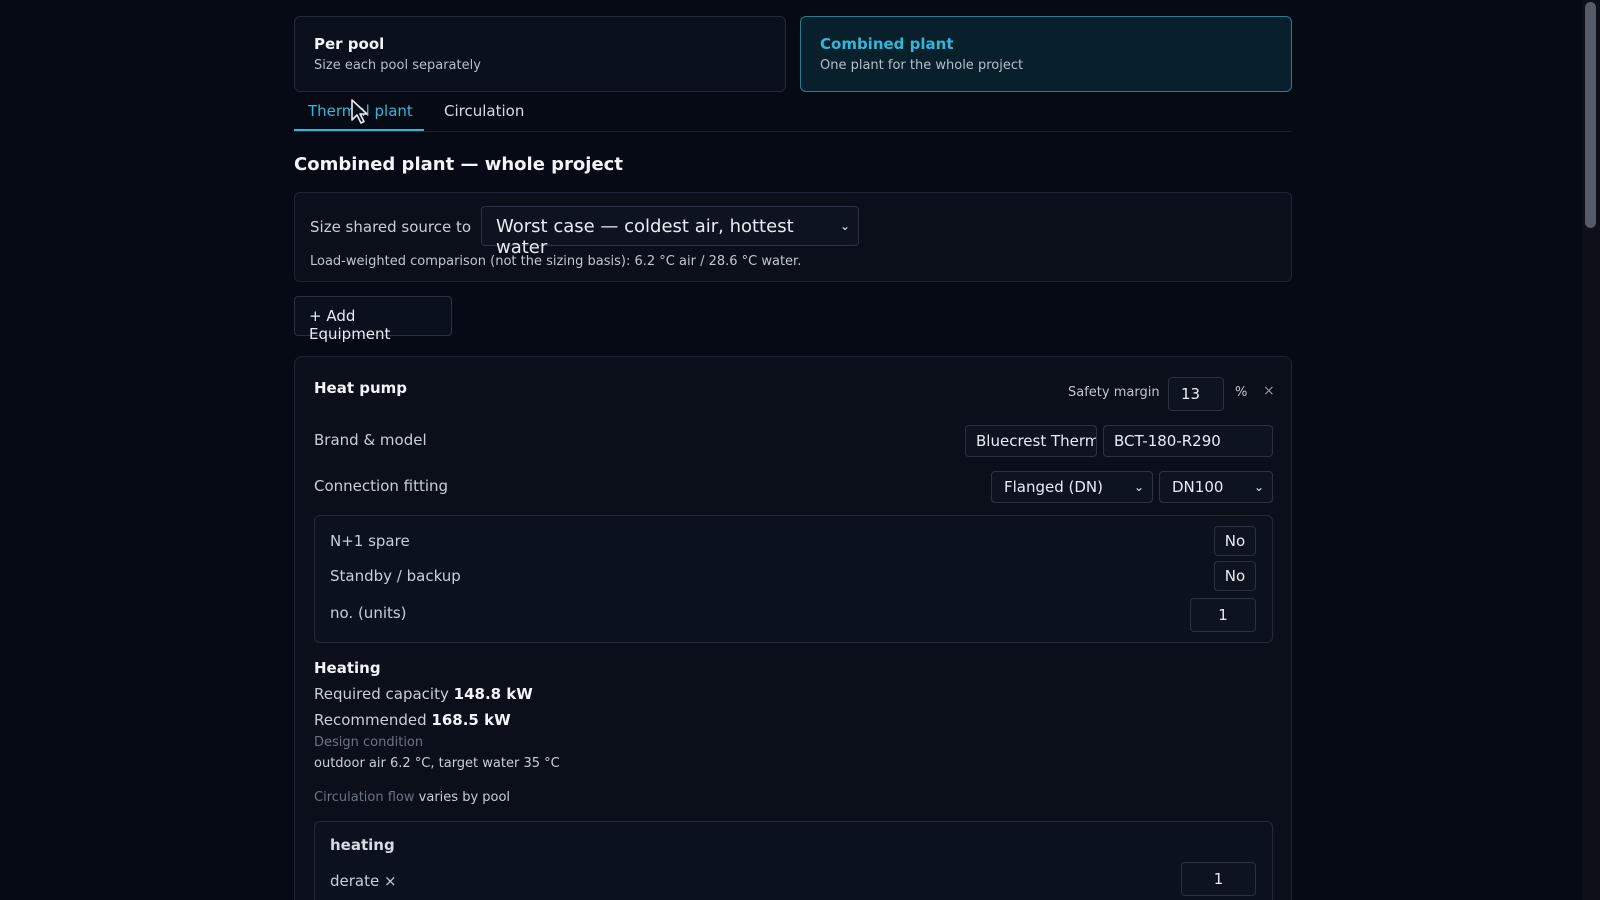 Image resolution: width=1600 pixels, height=900 pixels. Describe the element at coordinates (887, 44) in the screenshot. I see `mode-combined-title: Combined plant` at that location.